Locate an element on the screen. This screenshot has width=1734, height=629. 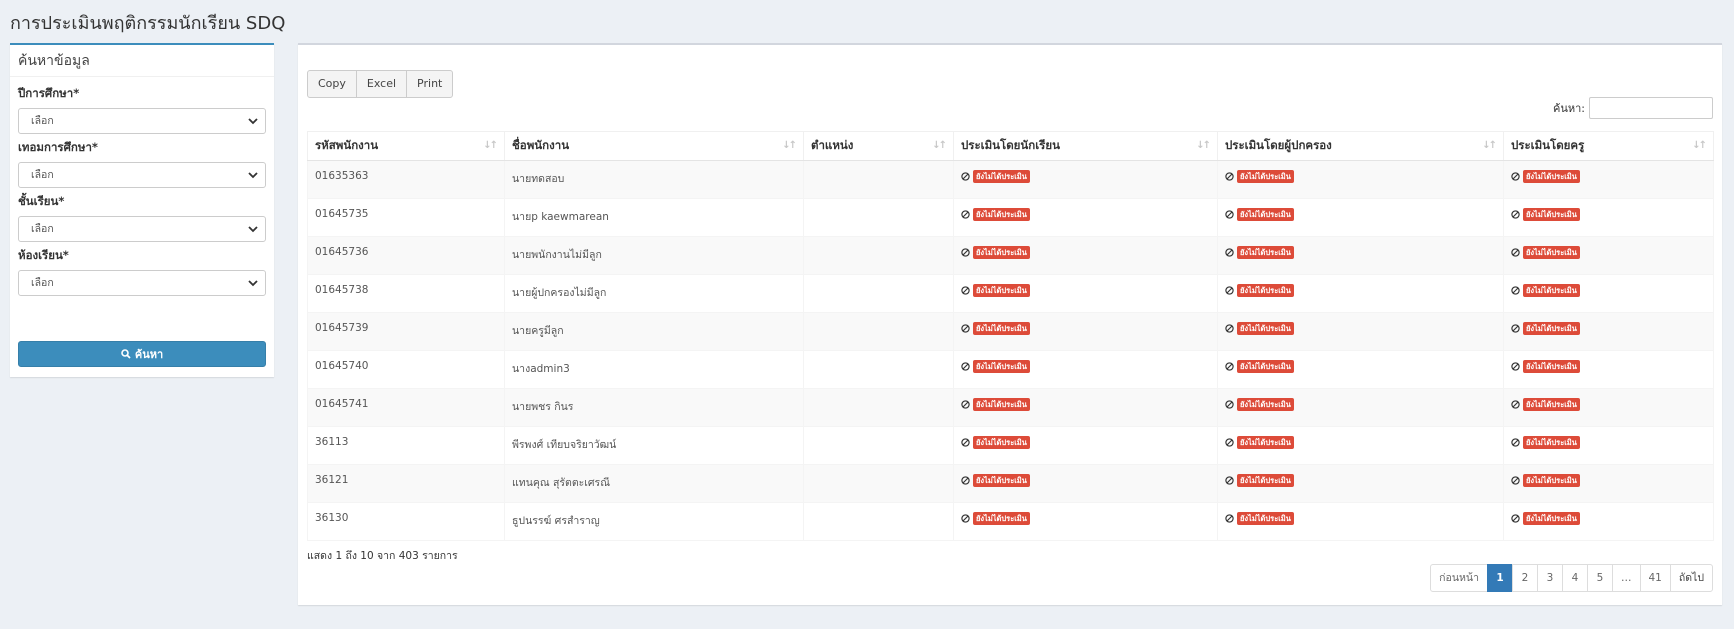
column-header-position: ตำแหน่ง ↓↑ is located at coordinates (878, 146).